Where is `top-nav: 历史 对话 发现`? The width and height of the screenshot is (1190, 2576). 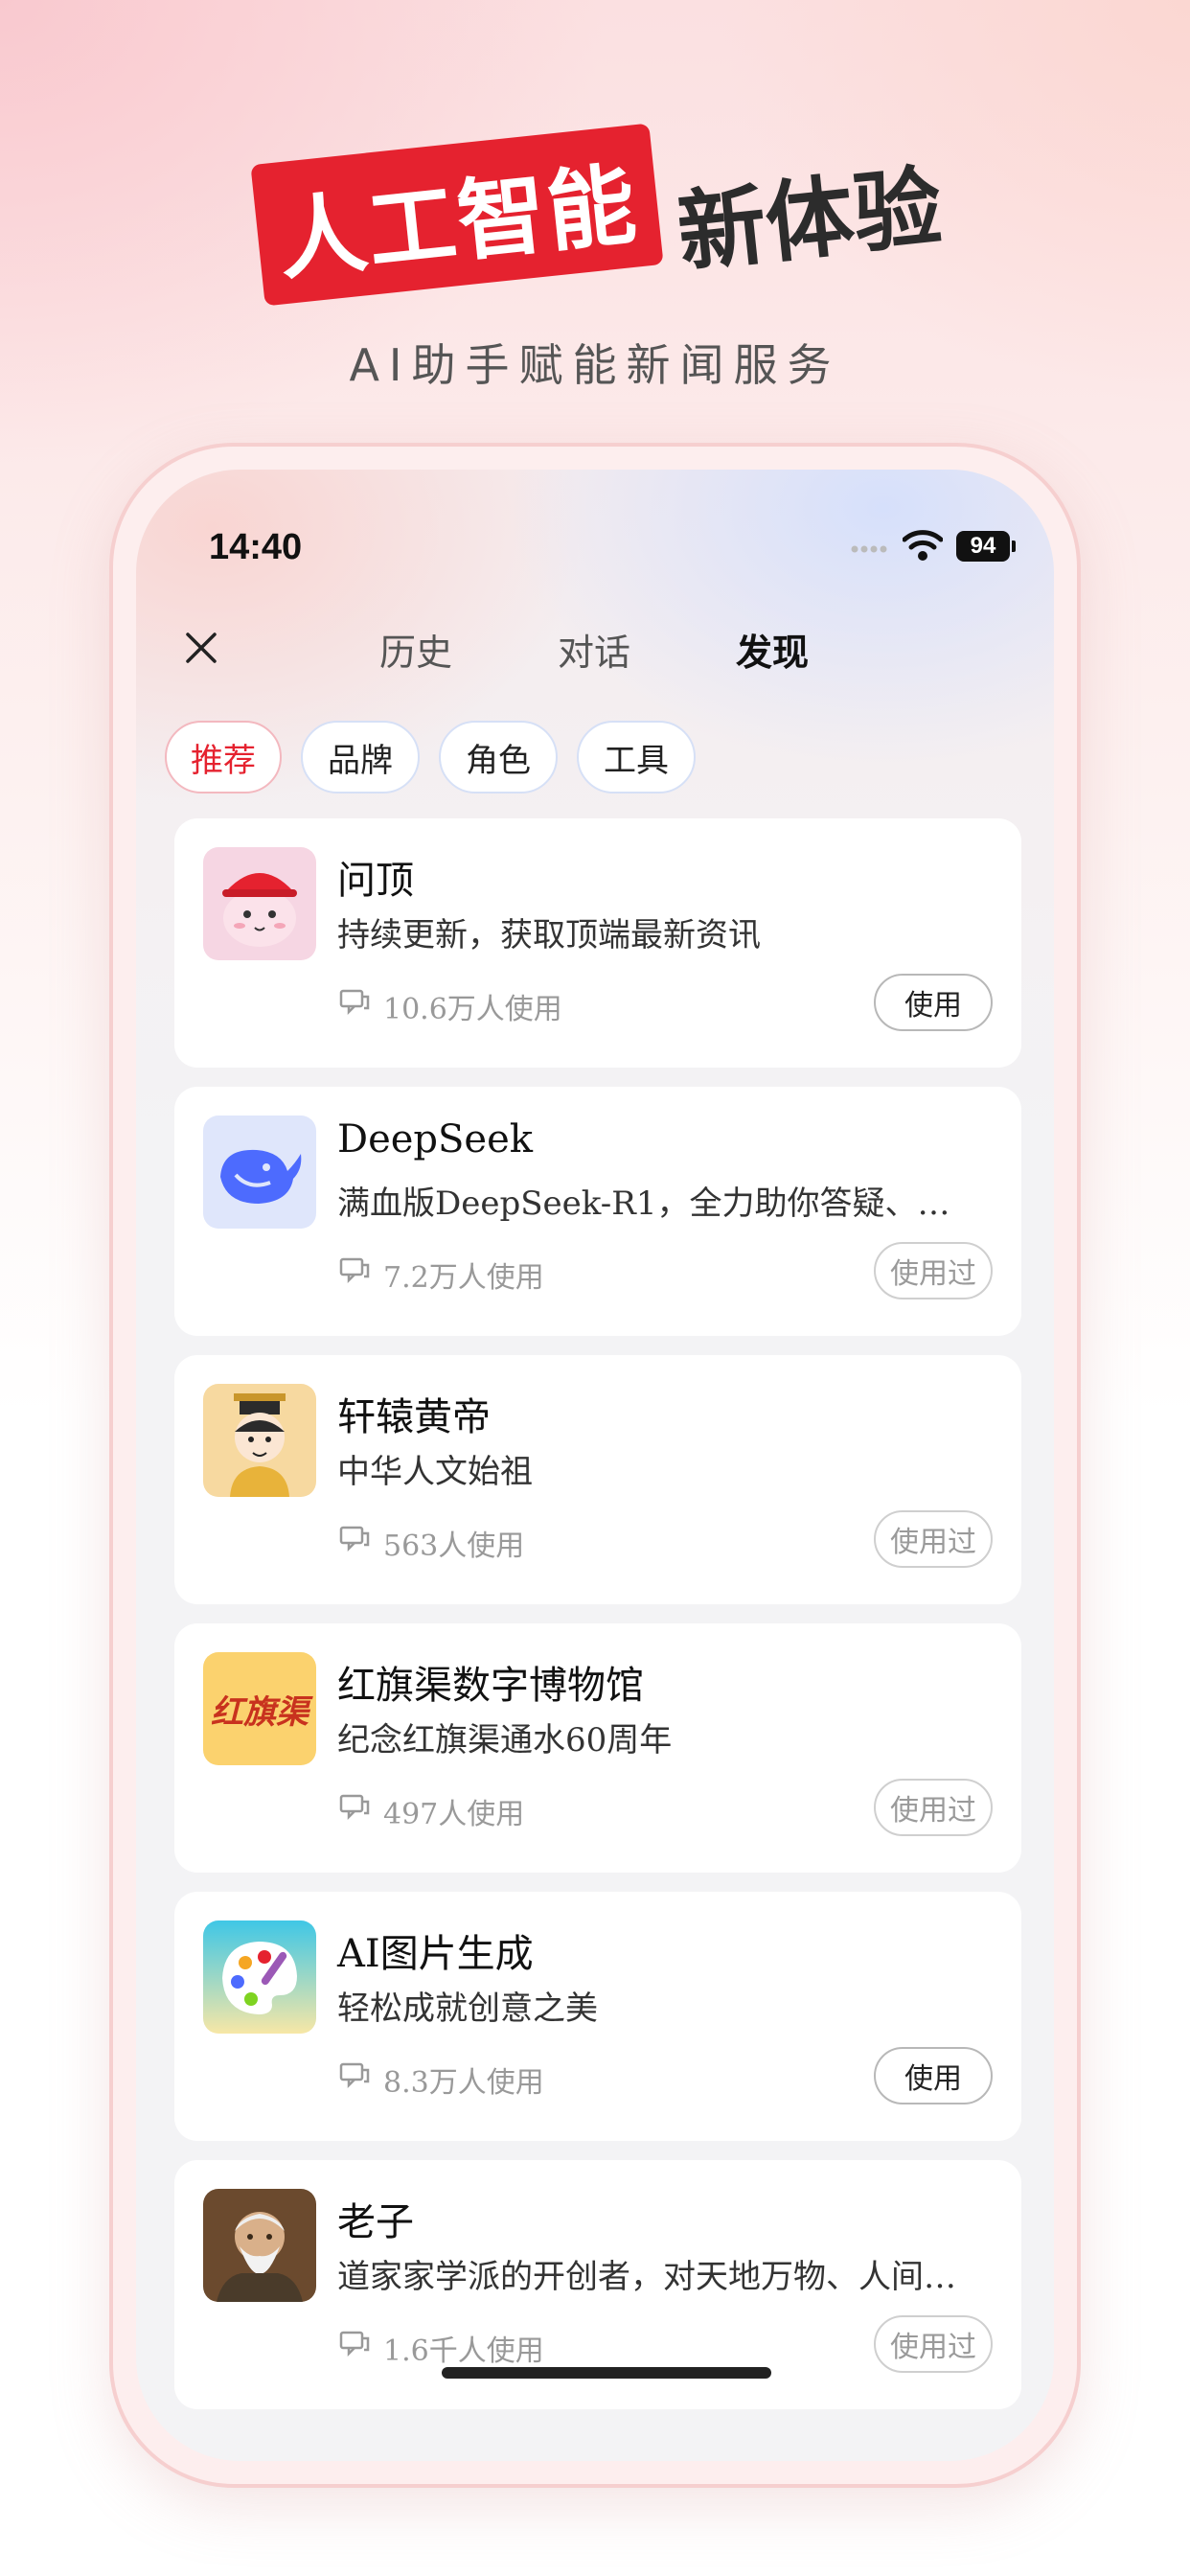 top-nav: 历史 对话 发现 is located at coordinates (595, 651).